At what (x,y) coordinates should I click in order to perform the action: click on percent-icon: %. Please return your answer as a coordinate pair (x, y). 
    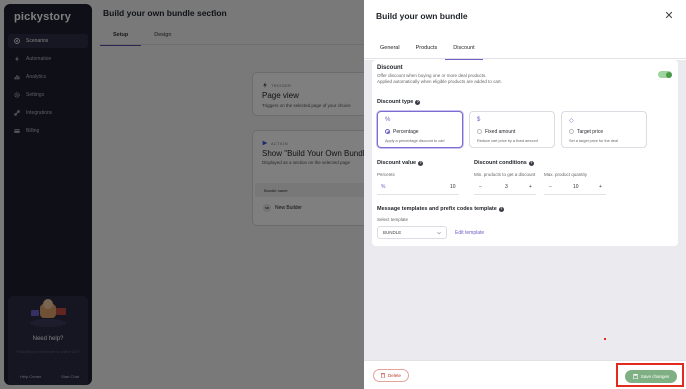
    Looking at the image, I should click on (388, 120).